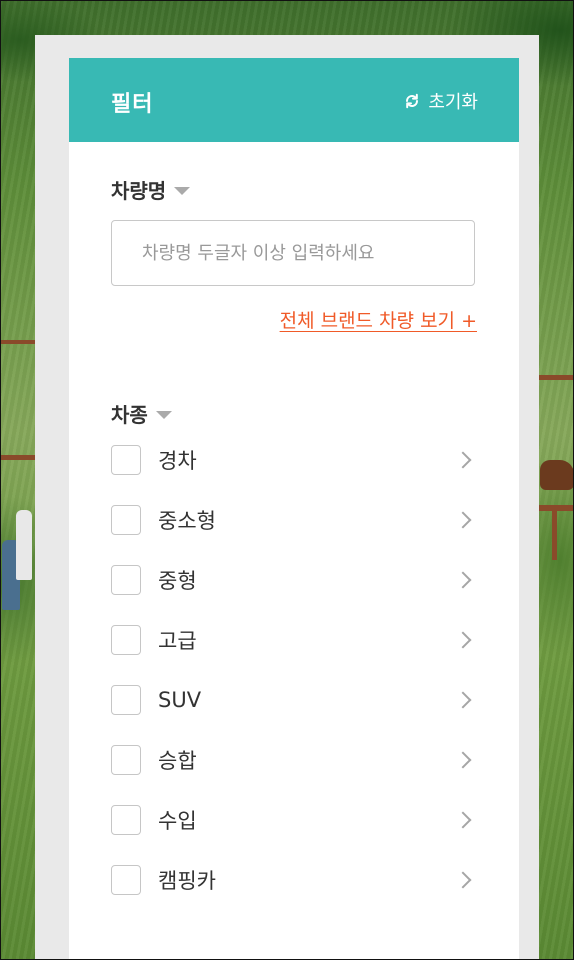 This screenshot has height=960, width=574. Describe the element at coordinates (554, 532) in the screenshot. I see `fence-right-post` at that location.